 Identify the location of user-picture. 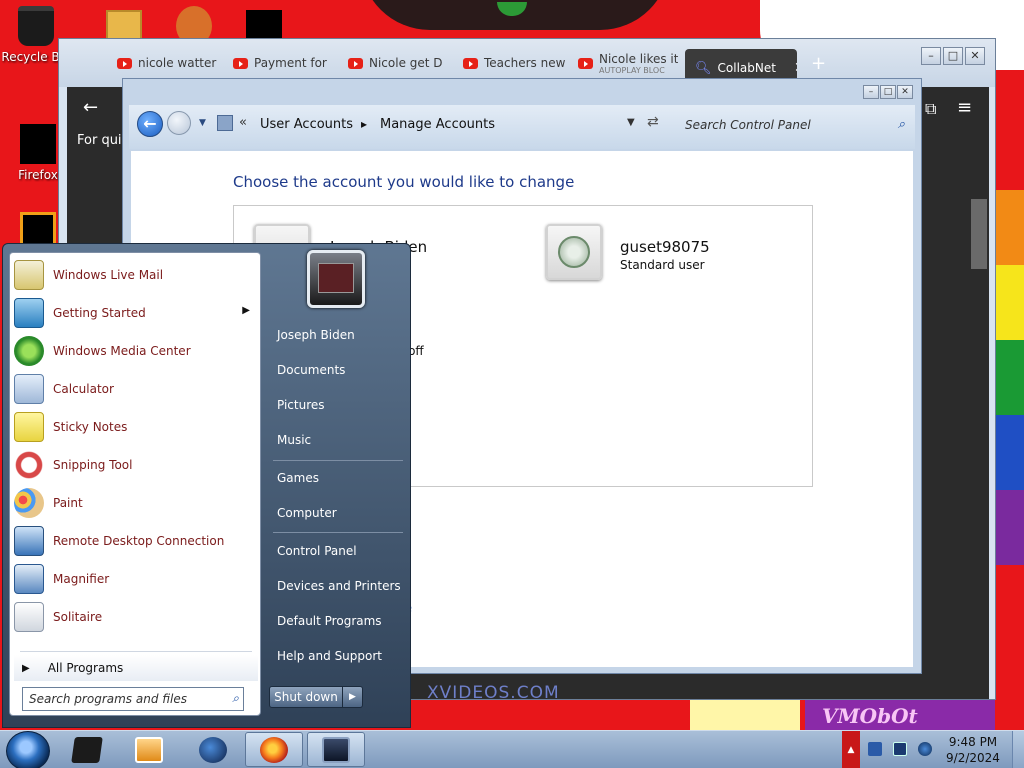
(336, 279).